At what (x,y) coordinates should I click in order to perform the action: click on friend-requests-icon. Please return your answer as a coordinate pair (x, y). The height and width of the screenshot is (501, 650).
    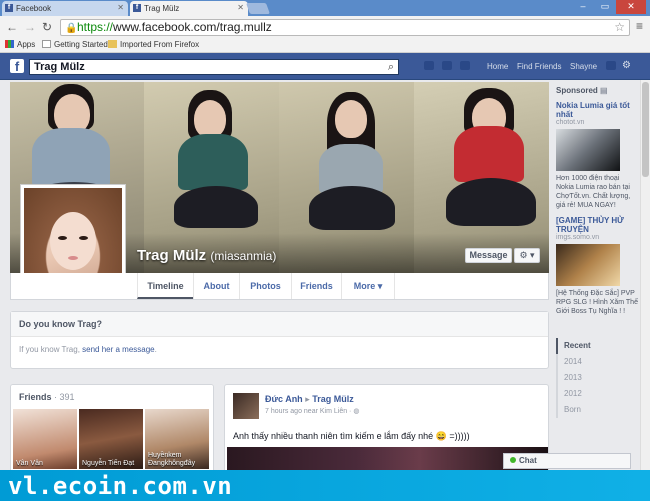
    Looking at the image, I should click on (429, 65).